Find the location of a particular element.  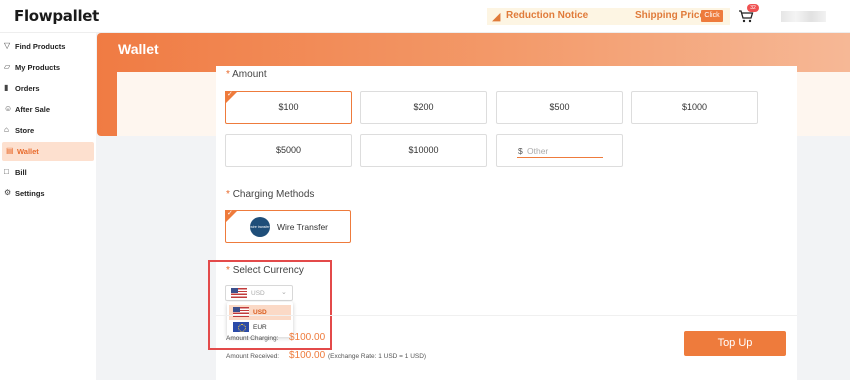

sidebar-item-settings: ⚙ Settings is located at coordinates (48, 193).